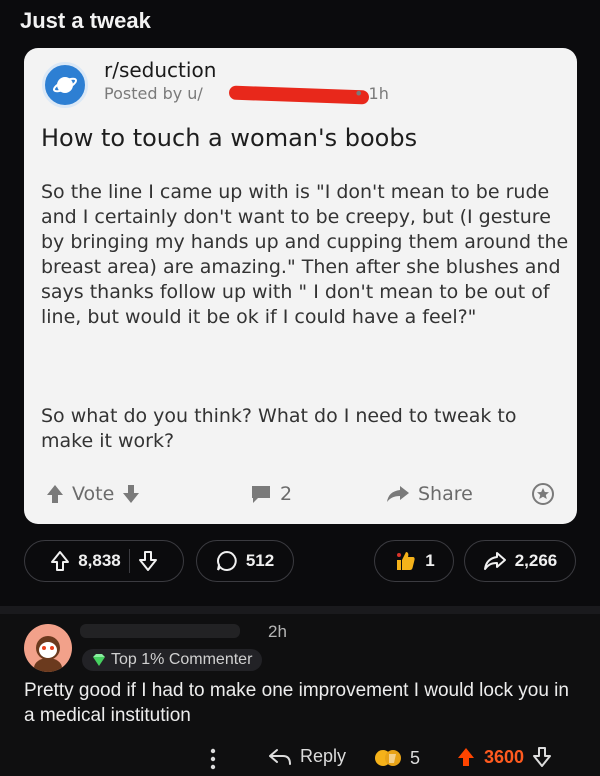  Describe the element at coordinates (371, 93) in the screenshot. I see `post-age: • 1h` at that location.